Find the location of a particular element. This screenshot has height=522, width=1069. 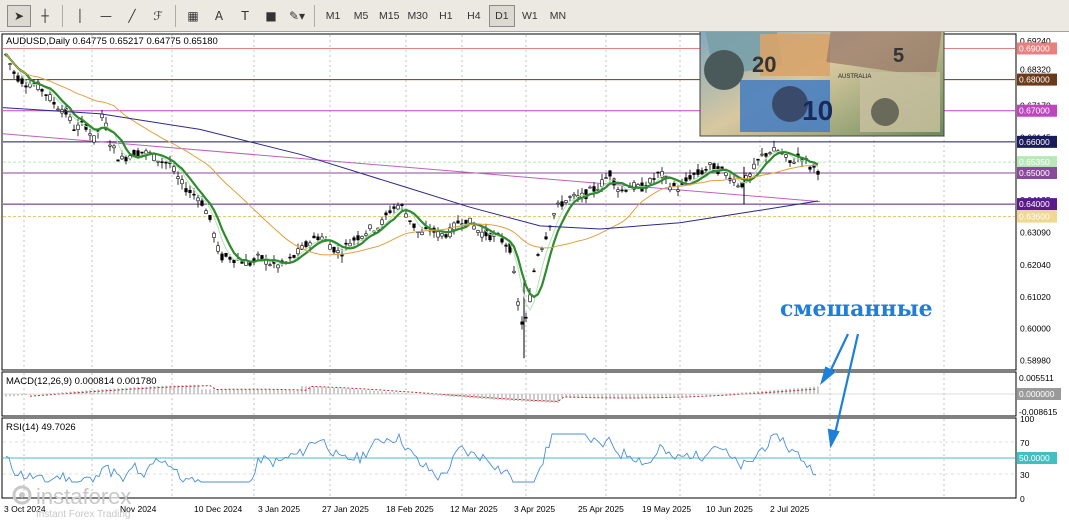

time-axis-label: 19 May 2025 is located at coordinates (666, 509).